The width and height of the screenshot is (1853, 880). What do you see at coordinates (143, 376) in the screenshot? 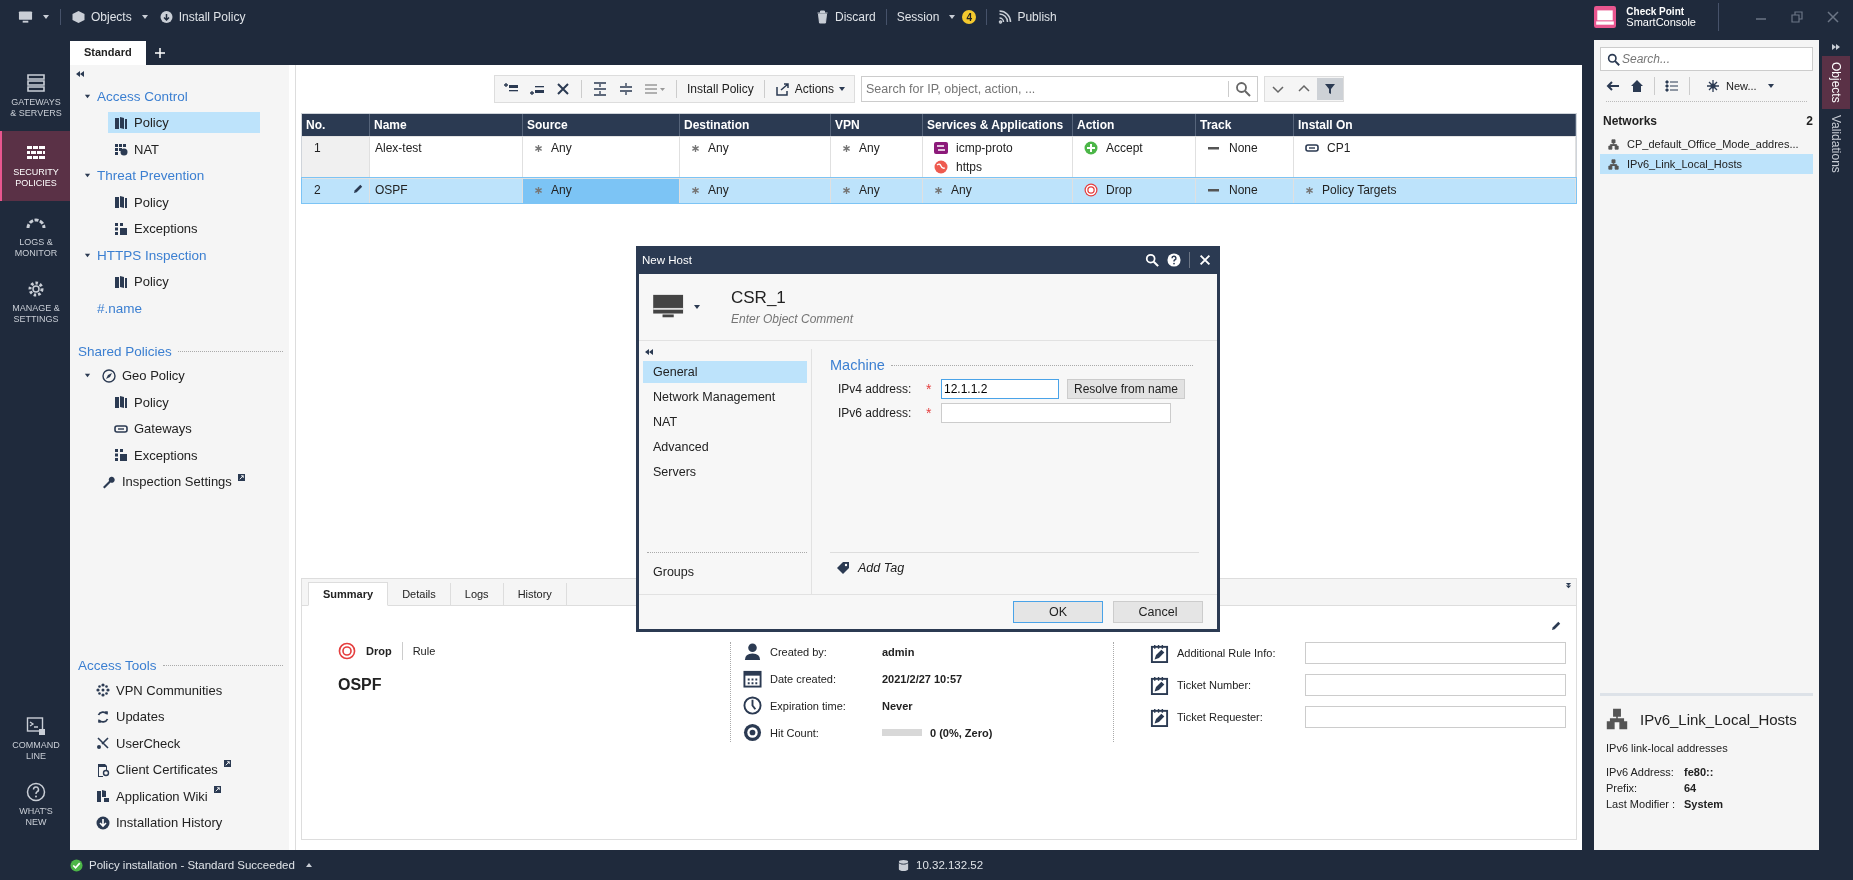
I see `tree-item: Geo Policy` at bounding box center [143, 376].